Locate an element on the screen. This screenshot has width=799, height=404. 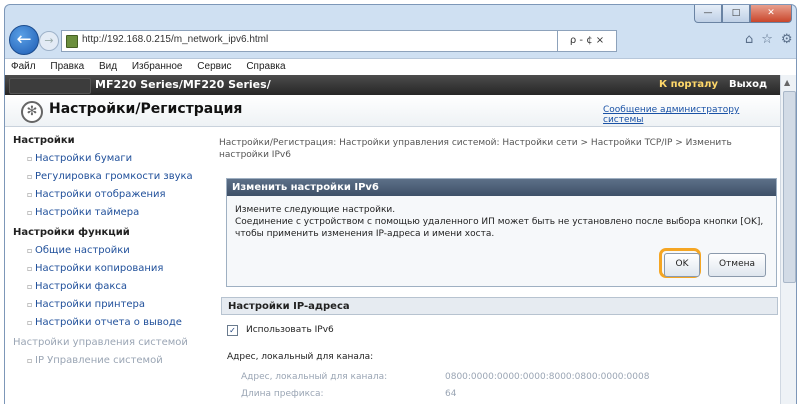
sidebar-item-system-management: ▫ IP Управление системой is located at coordinates (95, 360).